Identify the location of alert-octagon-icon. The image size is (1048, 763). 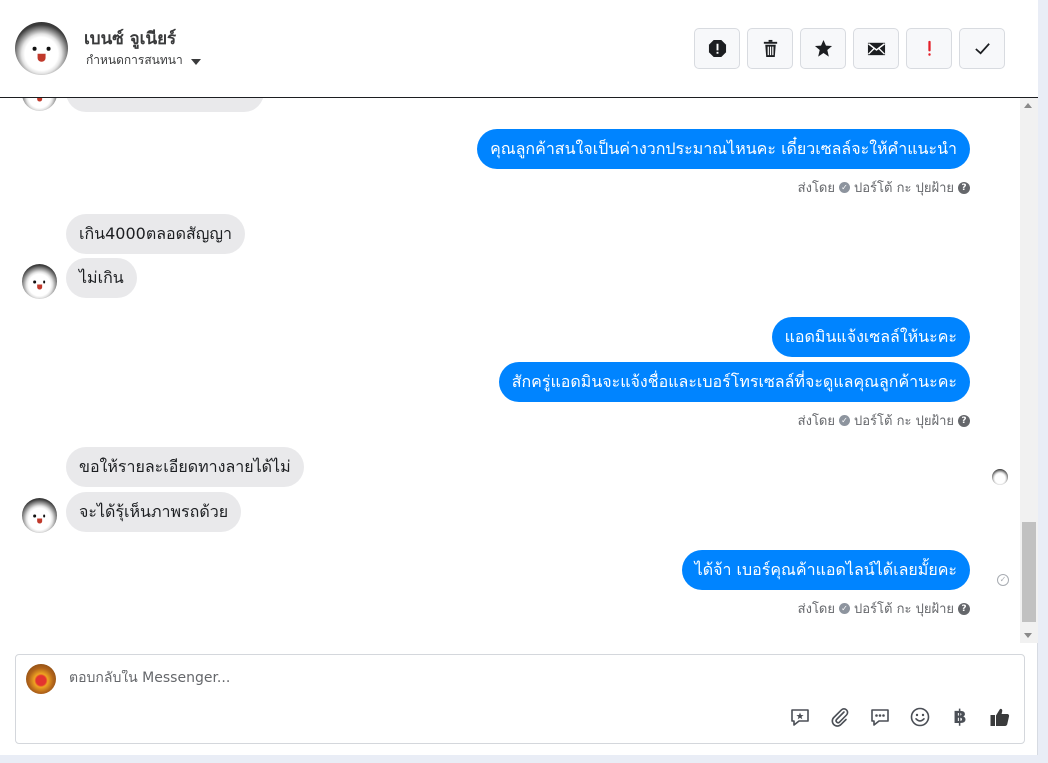
(717, 48).